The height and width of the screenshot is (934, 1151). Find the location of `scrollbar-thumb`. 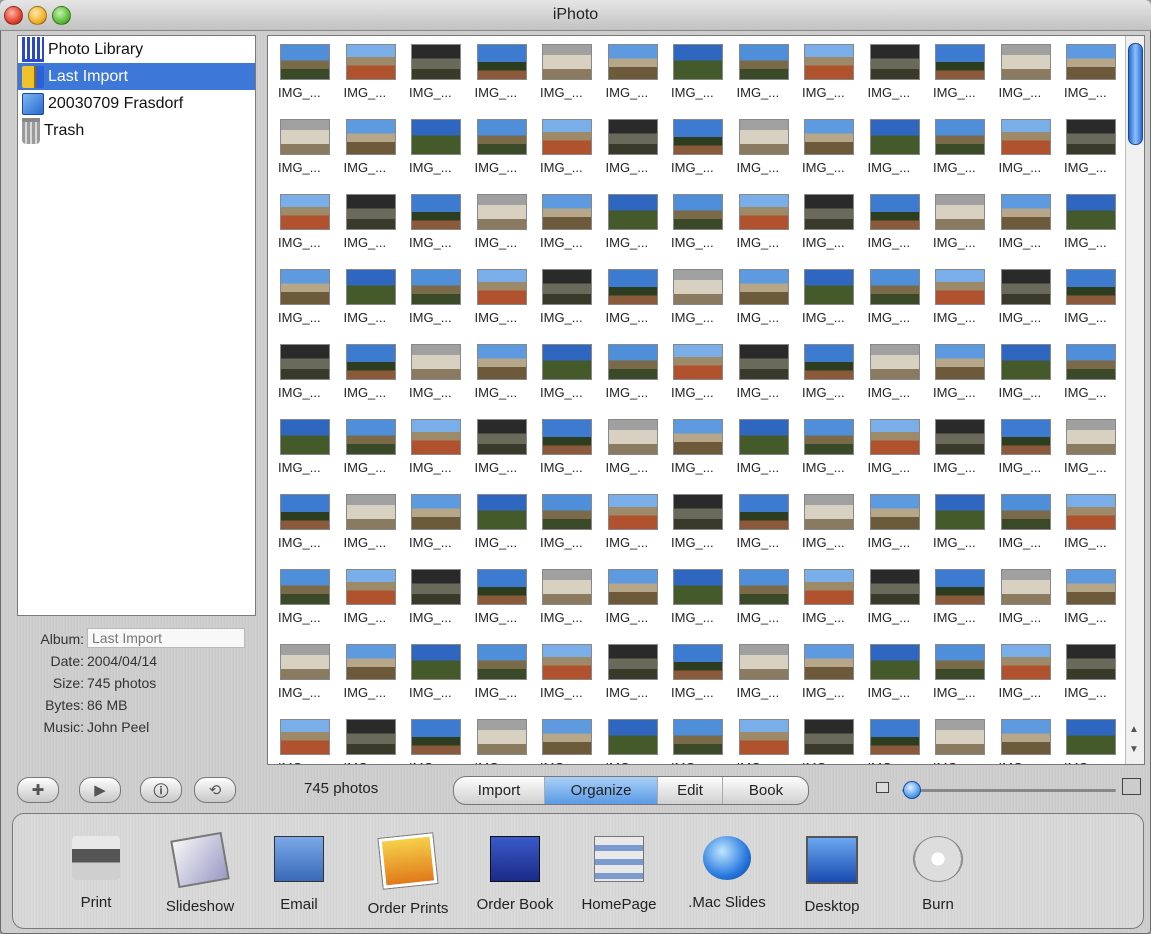

scrollbar-thumb is located at coordinates (1135, 94).